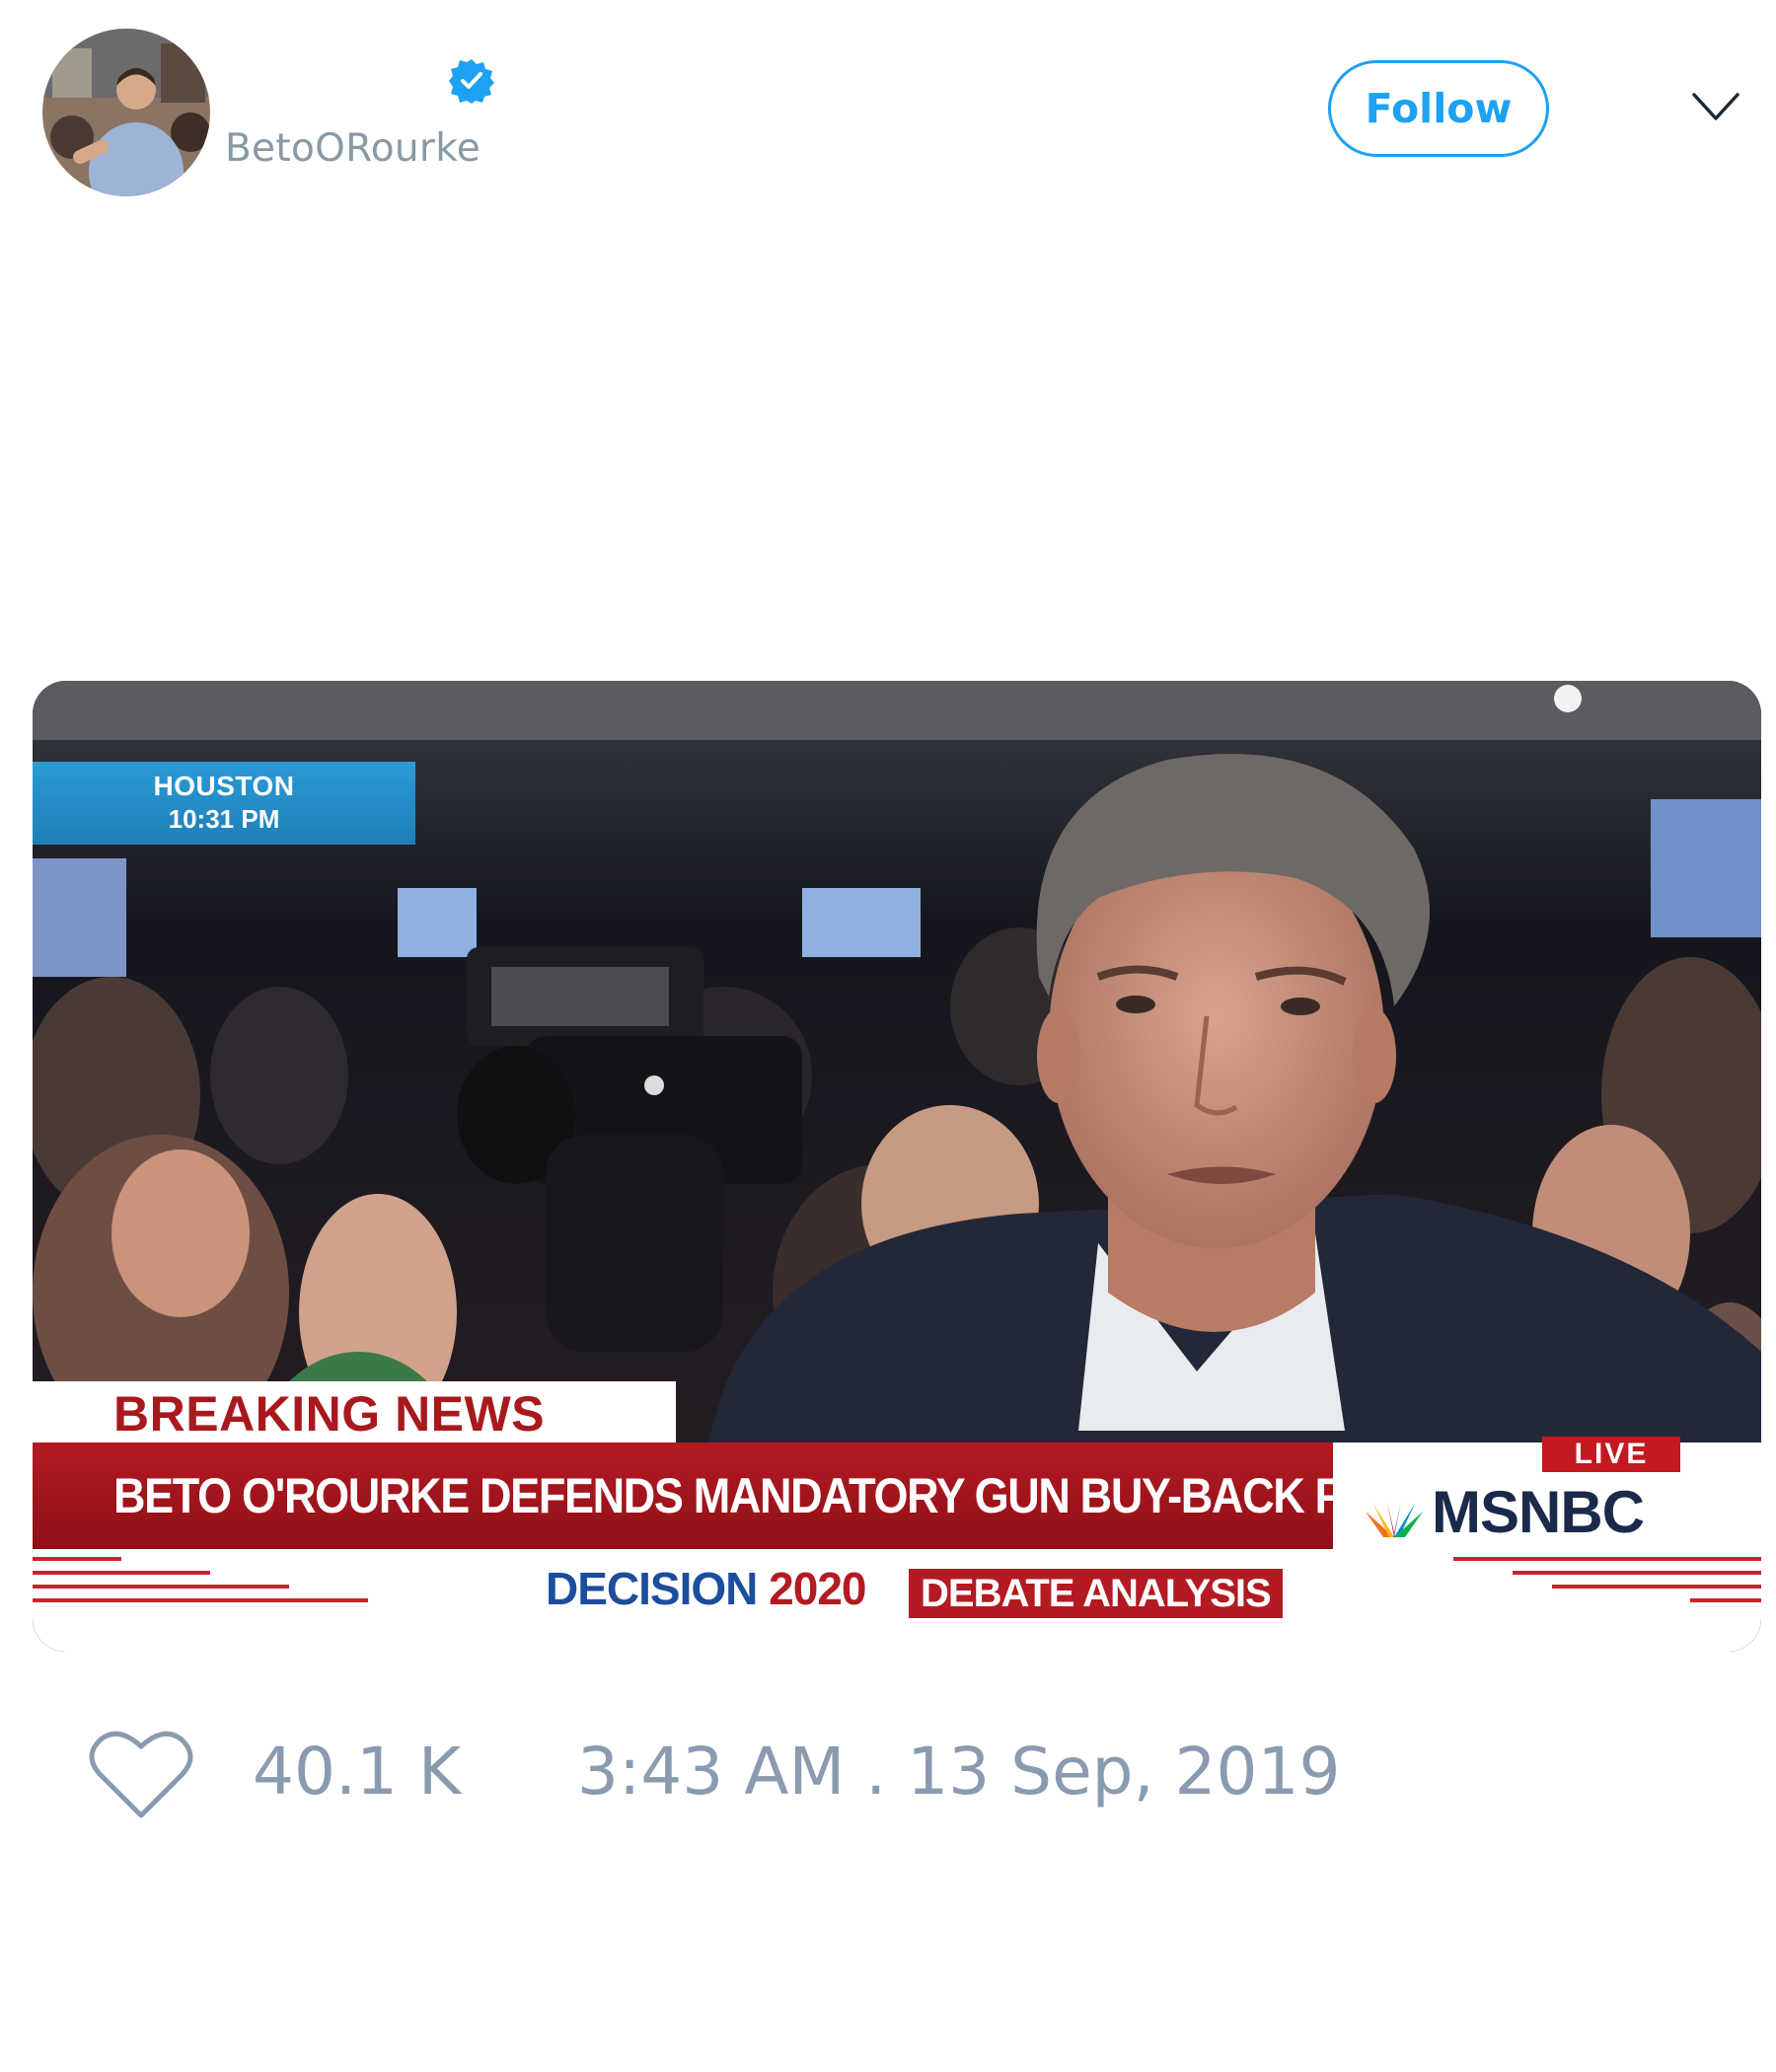 The image size is (1776, 2072). Describe the element at coordinates (357, 1772) in the screenshot. I see `like-count: 40.1 K` at that location.